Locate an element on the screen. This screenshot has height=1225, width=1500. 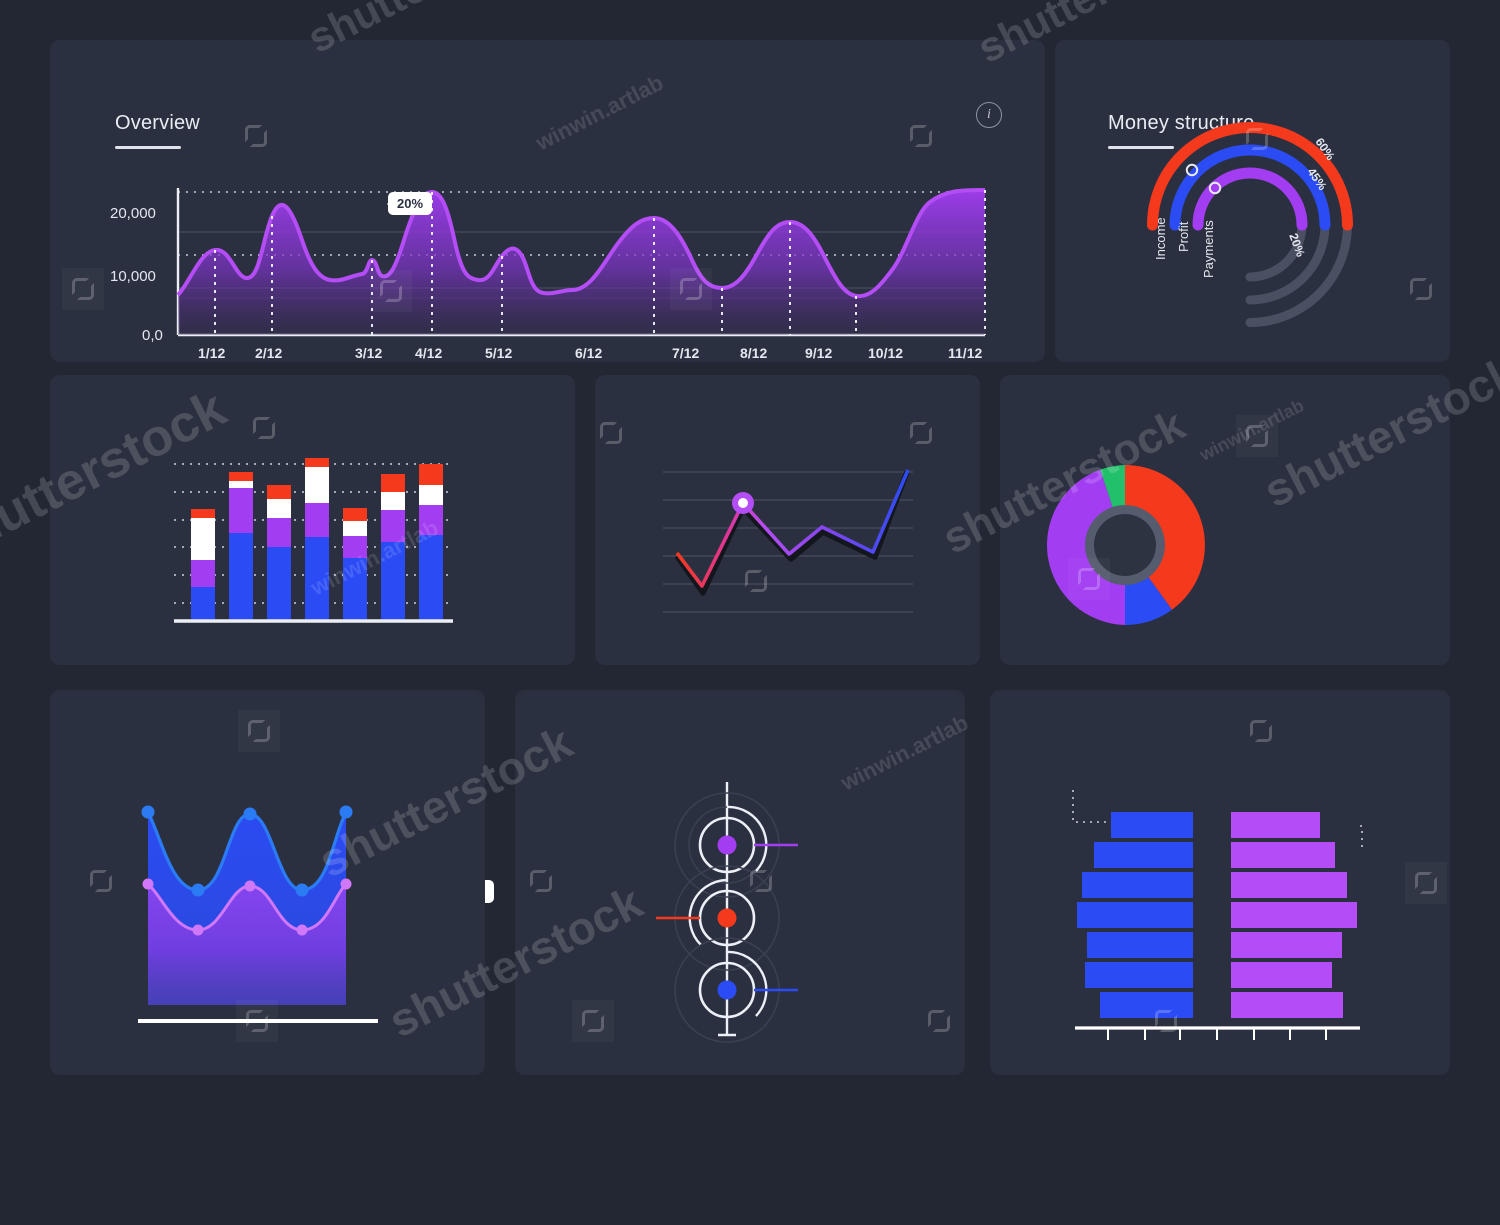
financial-risks-card: Financial risks September ▾ is located at coordinates (740, 882).